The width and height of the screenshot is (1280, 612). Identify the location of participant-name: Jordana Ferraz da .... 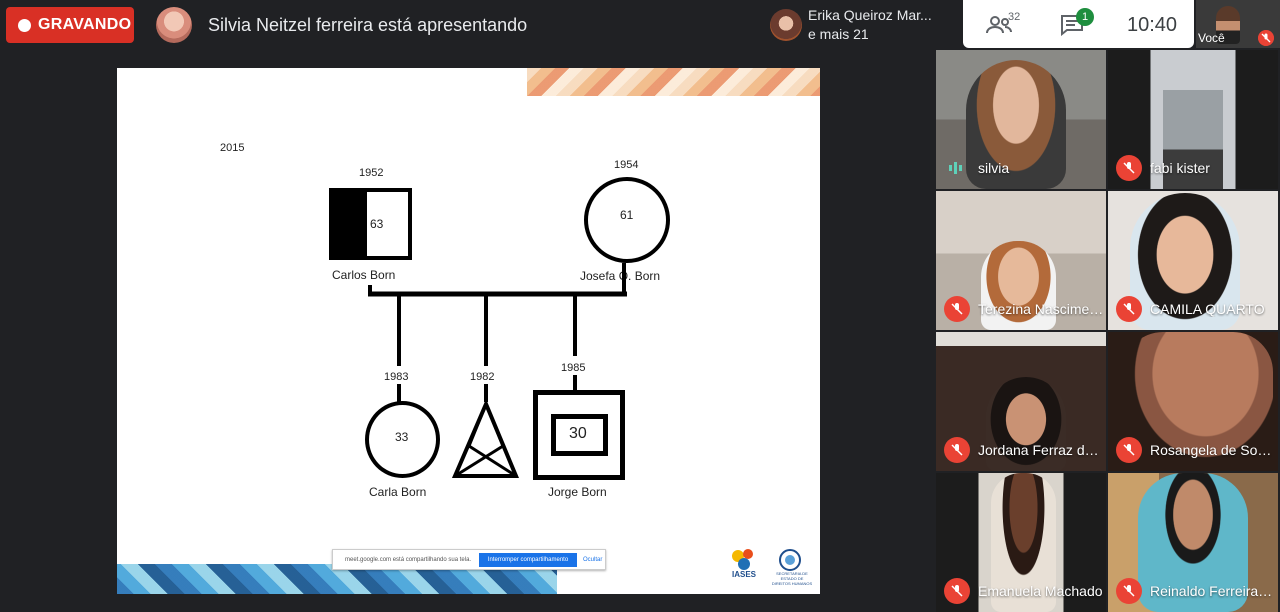
(1041, 450).